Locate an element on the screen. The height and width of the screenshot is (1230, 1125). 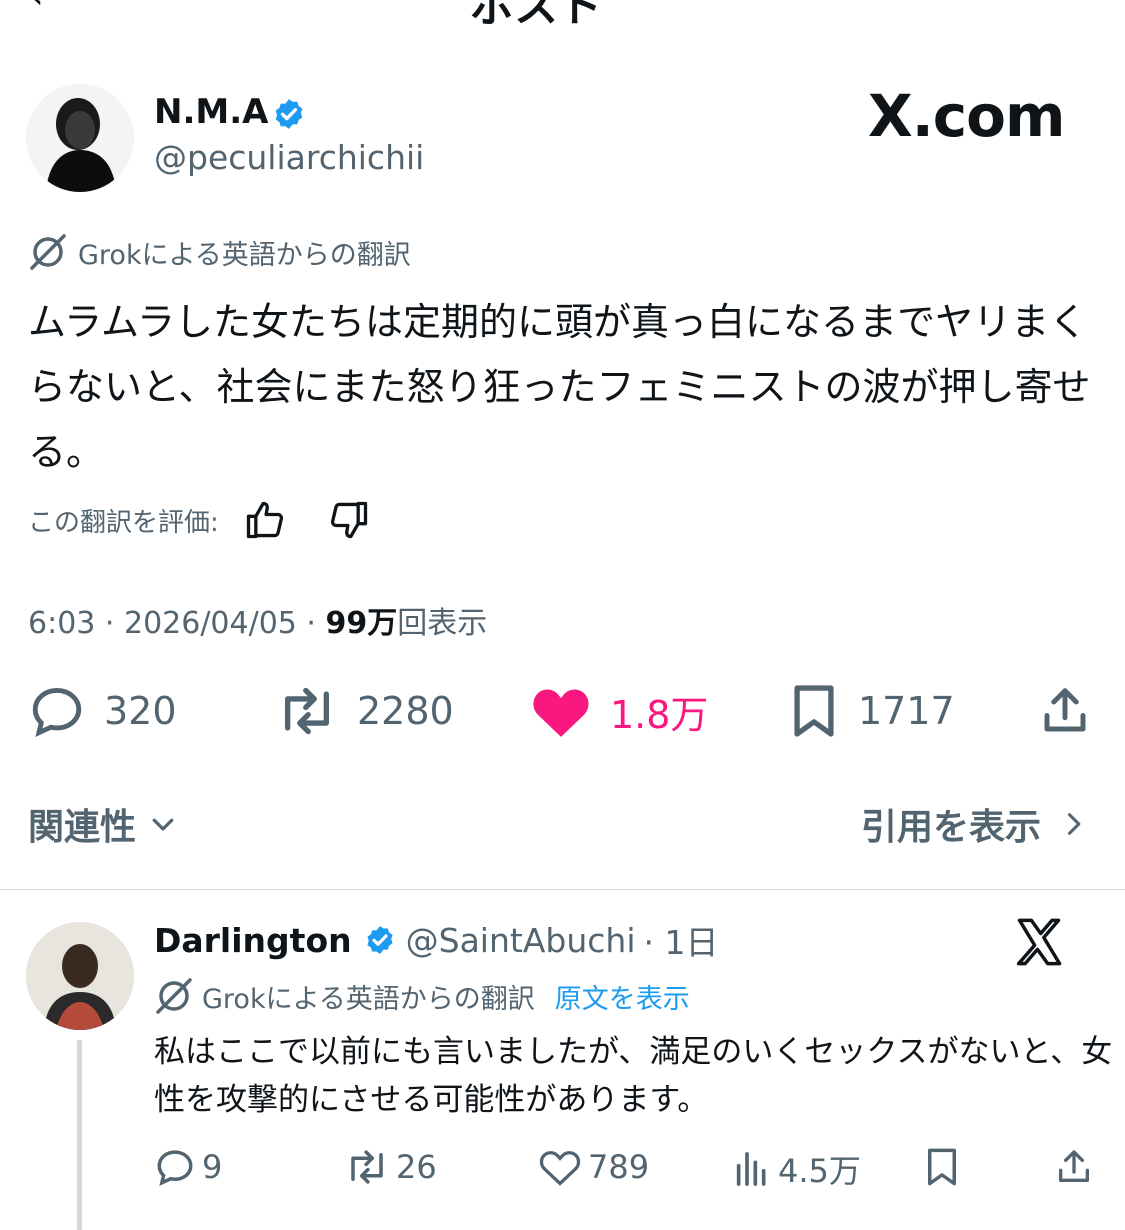
reply-translation-label: Grokによる英語からの翻訳 原文を表示 is located at coordinates (422, 996).